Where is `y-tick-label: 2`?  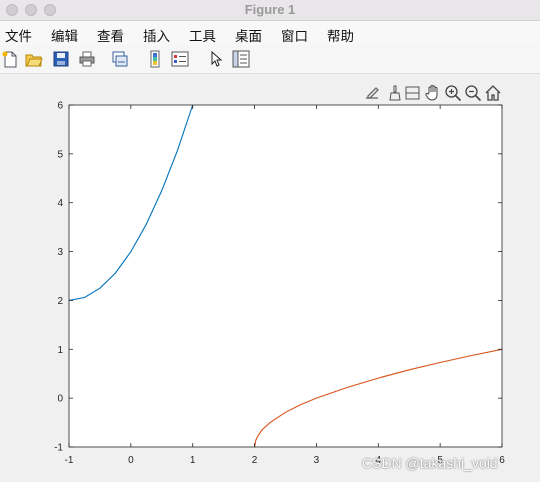 y-tick-label: 2 is located at coordinates (60, 301).